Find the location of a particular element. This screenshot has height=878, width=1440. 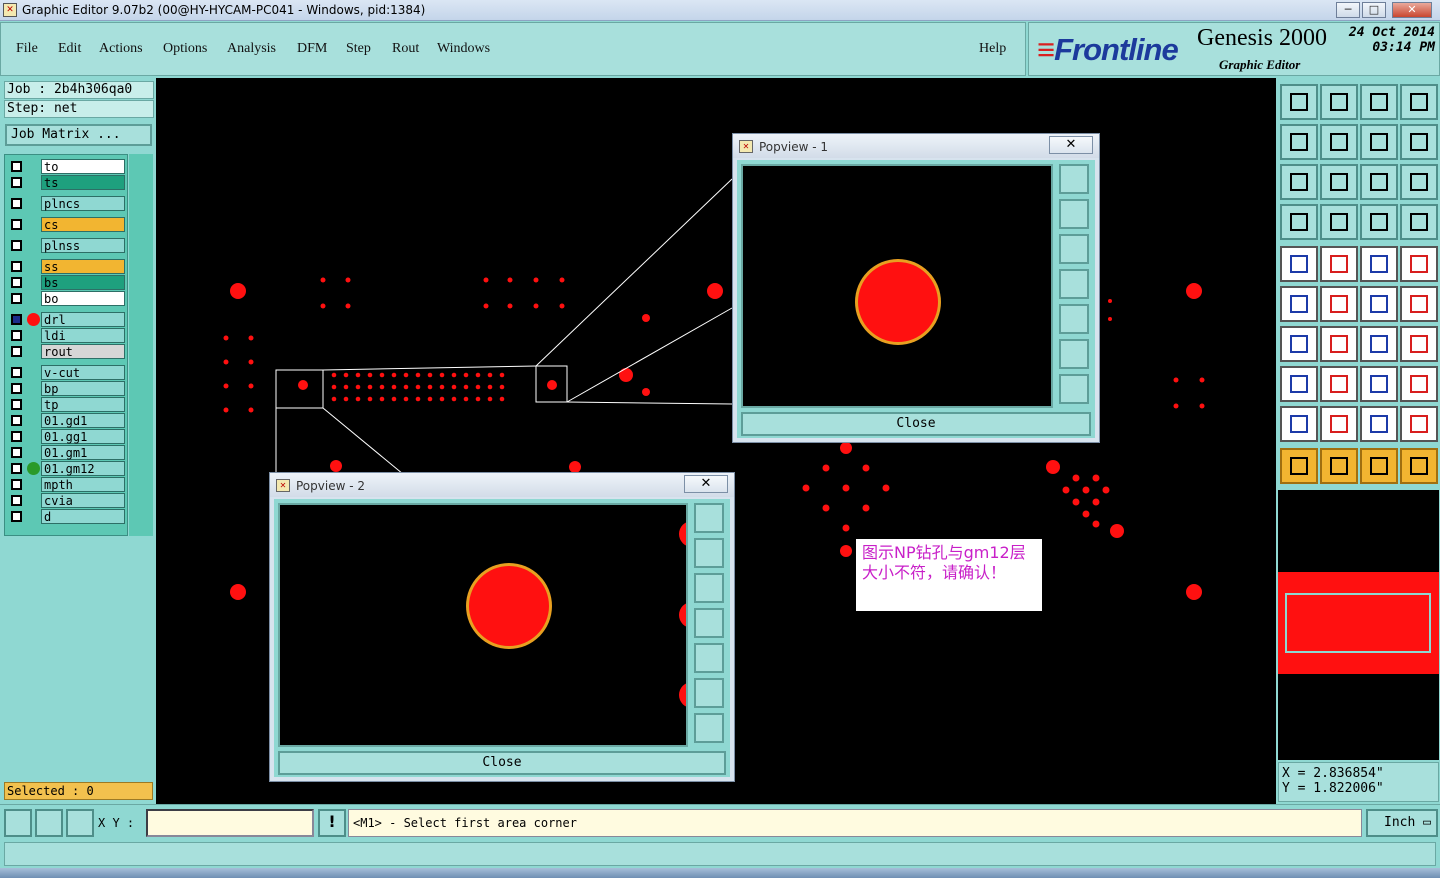

layer-row-plnss: plnss is located at coordinates (67, 245).